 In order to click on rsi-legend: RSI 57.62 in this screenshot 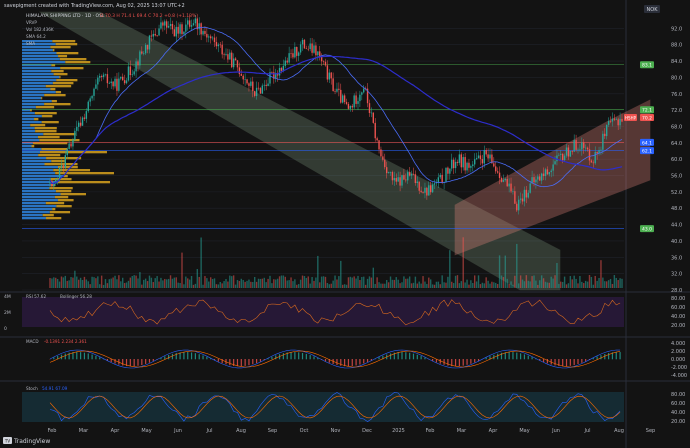, I will do `click(36, 296)`.